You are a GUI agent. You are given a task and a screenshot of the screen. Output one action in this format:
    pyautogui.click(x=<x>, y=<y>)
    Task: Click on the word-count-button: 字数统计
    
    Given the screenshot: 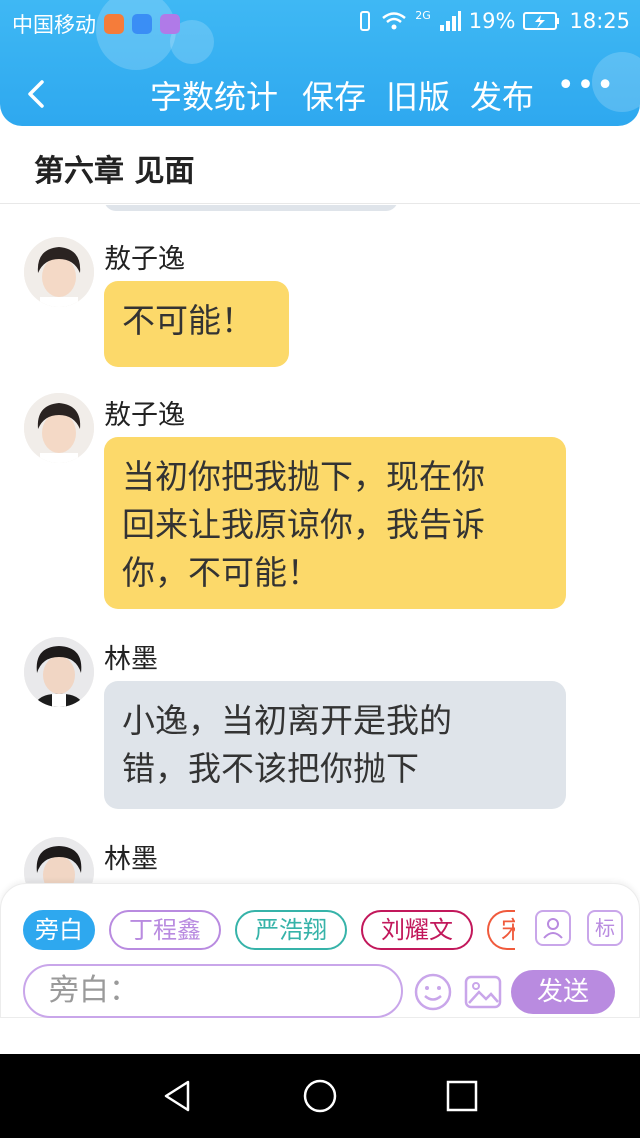 What is the action you would take?
    pyautogui.click(x=214, y=95)
    